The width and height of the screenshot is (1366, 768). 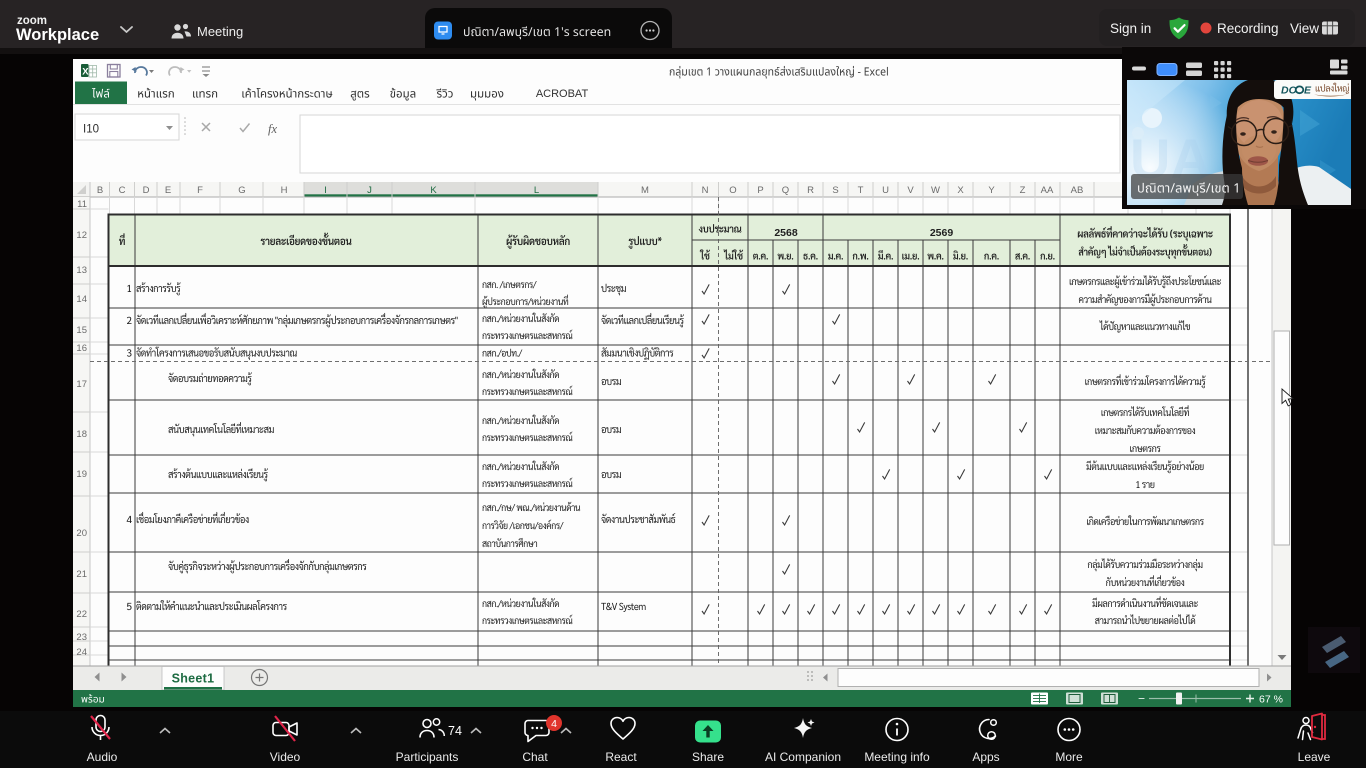 I want to click on svg-text: Participants, so click(x=427, y=757).